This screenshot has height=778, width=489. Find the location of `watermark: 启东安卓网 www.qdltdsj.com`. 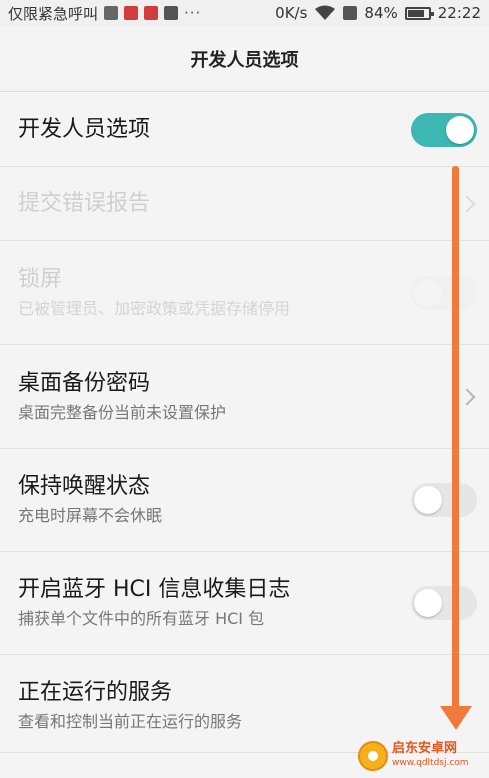

watermark: 启东安卓网 www.qdltdsj.com is located at coordinates (423, 756).